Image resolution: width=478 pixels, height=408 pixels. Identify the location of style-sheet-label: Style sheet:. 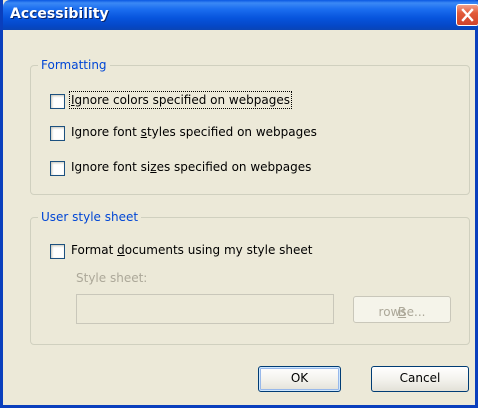
(112, 278).